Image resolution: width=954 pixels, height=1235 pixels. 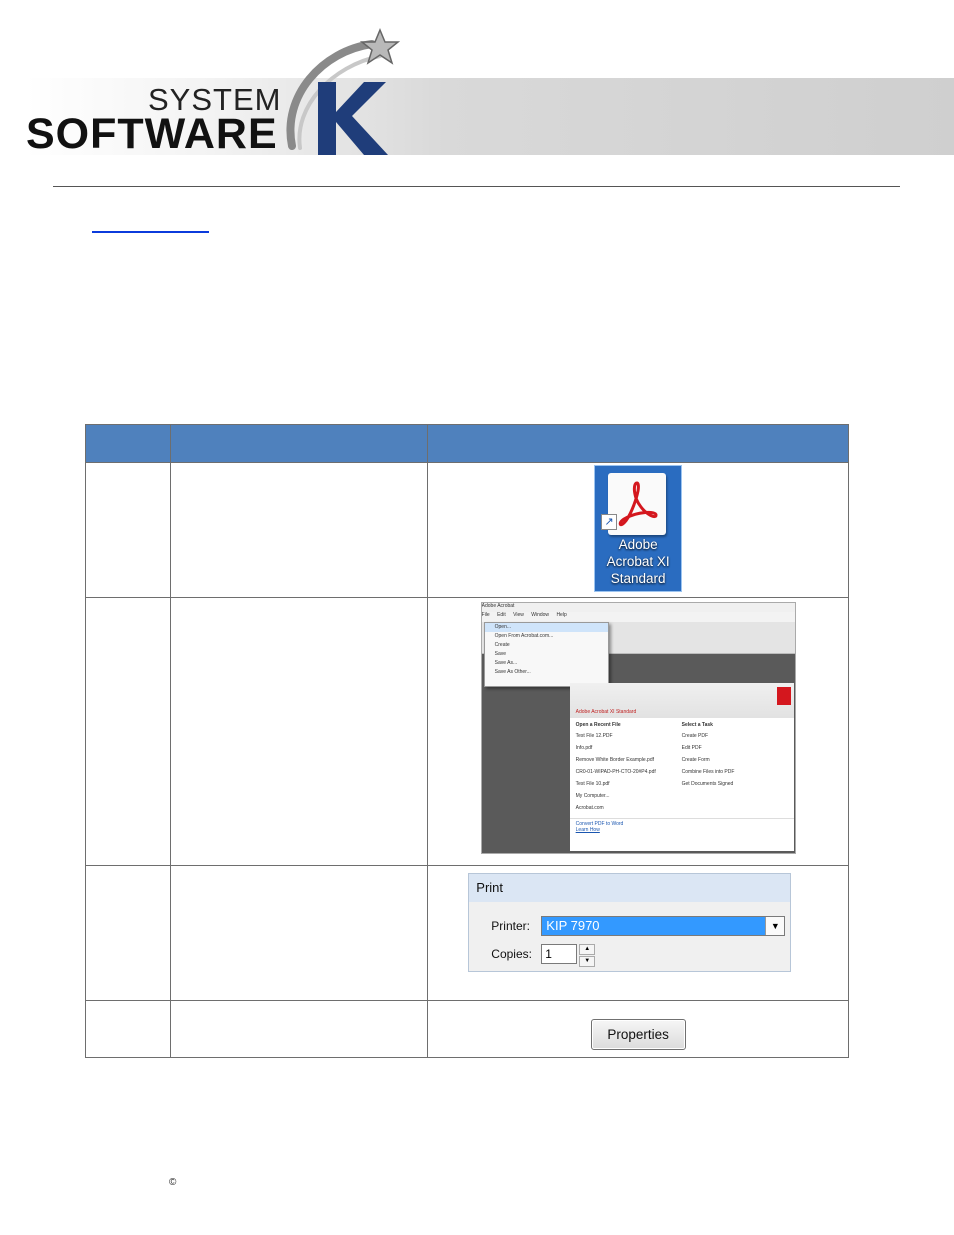 What do you see at coordinates (629, 748) in the screenshot?
I see `recent-file-item: Info.pdf` at bounding box center [629, 748].